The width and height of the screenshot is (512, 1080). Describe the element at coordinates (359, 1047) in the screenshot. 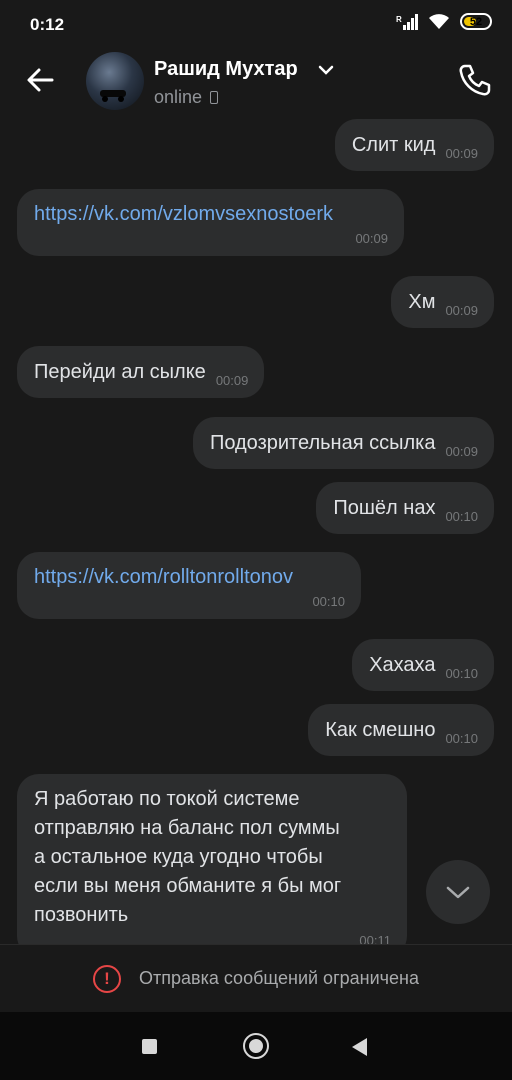

I see `system-back-button` at that location.